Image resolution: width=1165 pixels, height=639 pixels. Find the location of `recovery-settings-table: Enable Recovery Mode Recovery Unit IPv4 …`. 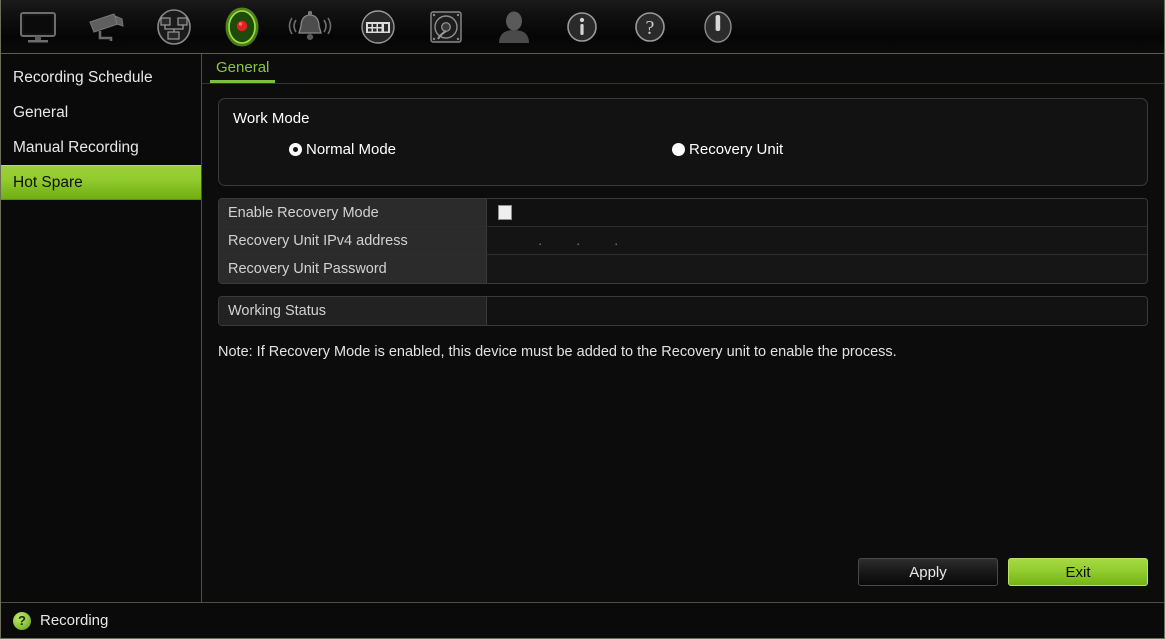

recovery-settings-table: Enable Recovery Mode Recovery Unit IPv4 … is located at coordinates (683, 241).